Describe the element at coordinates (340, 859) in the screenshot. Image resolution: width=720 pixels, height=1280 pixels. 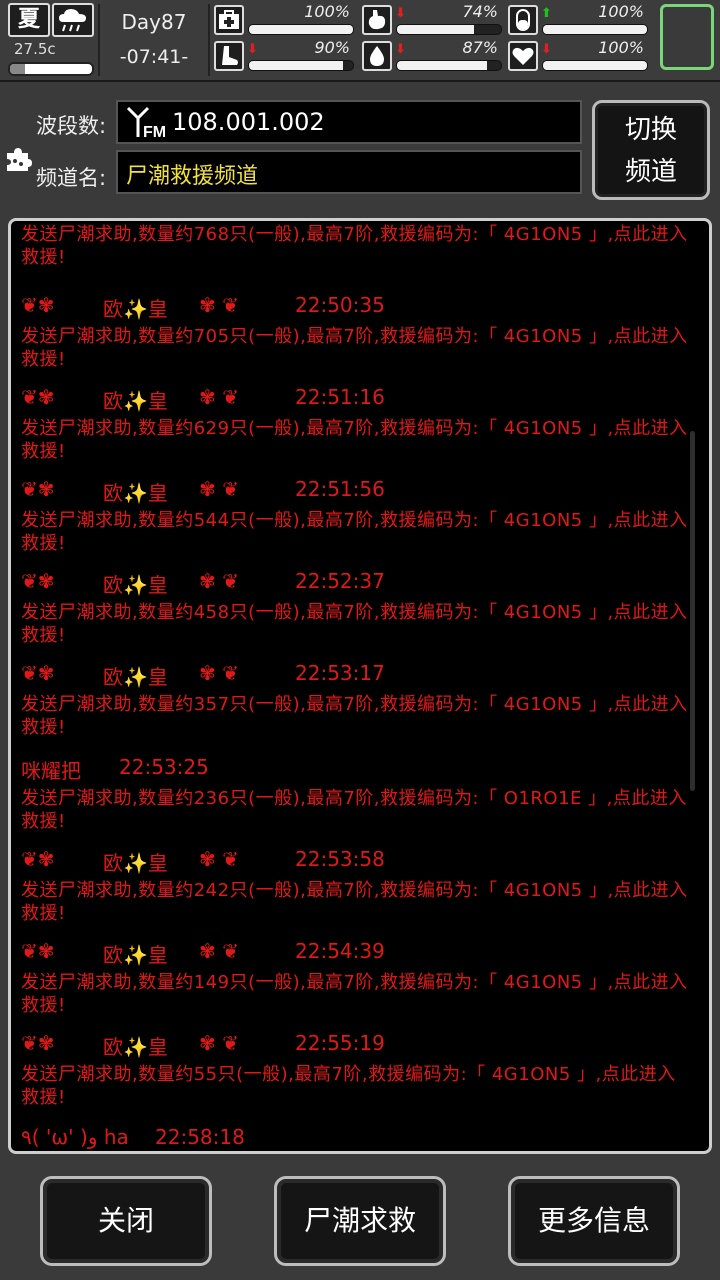
I see `message-time: 22:53:58` at that location.